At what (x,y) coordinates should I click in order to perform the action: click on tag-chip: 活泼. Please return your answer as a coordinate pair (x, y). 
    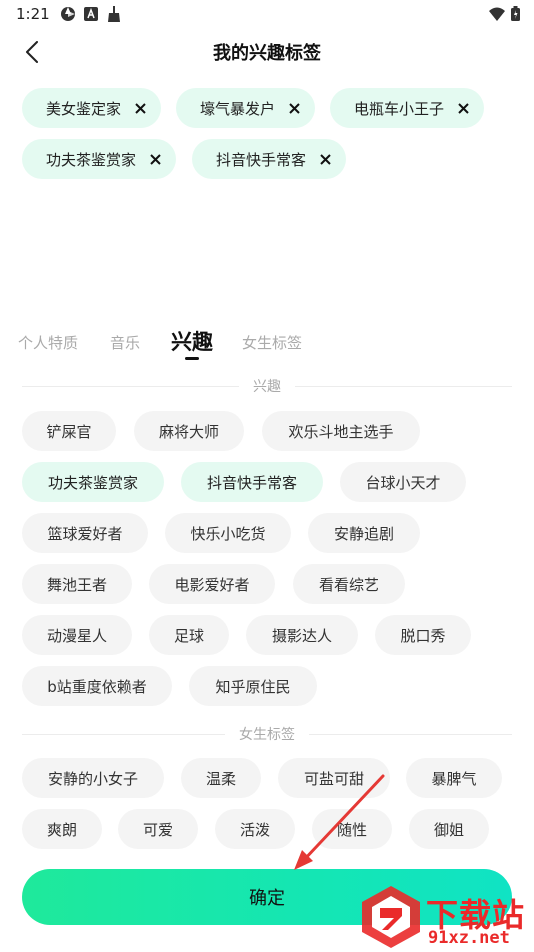
    Looking at the image, I should click on (255, 829).